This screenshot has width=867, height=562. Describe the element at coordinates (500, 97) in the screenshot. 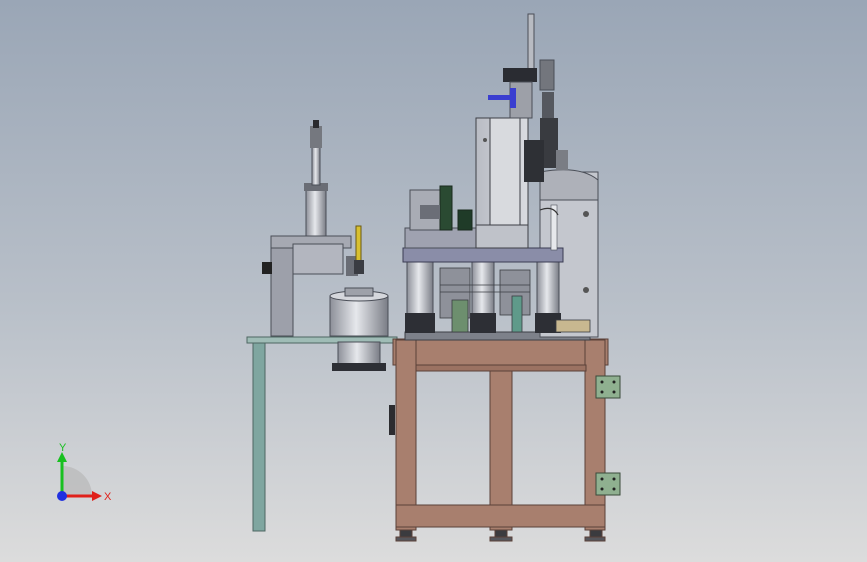

I see `blue-handle` at that location.